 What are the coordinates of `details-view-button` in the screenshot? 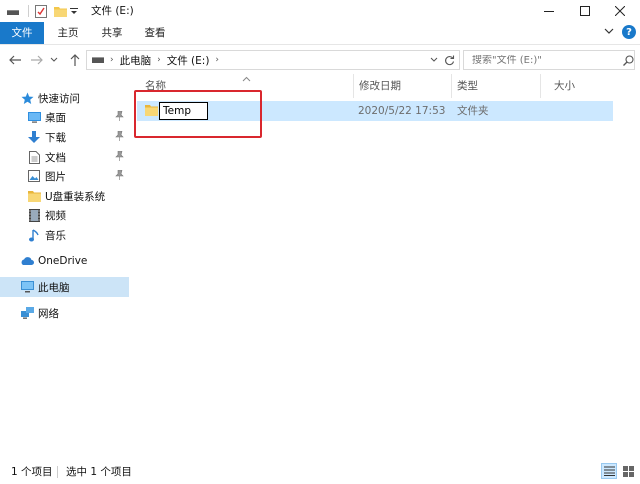 It's located at (609, 471).